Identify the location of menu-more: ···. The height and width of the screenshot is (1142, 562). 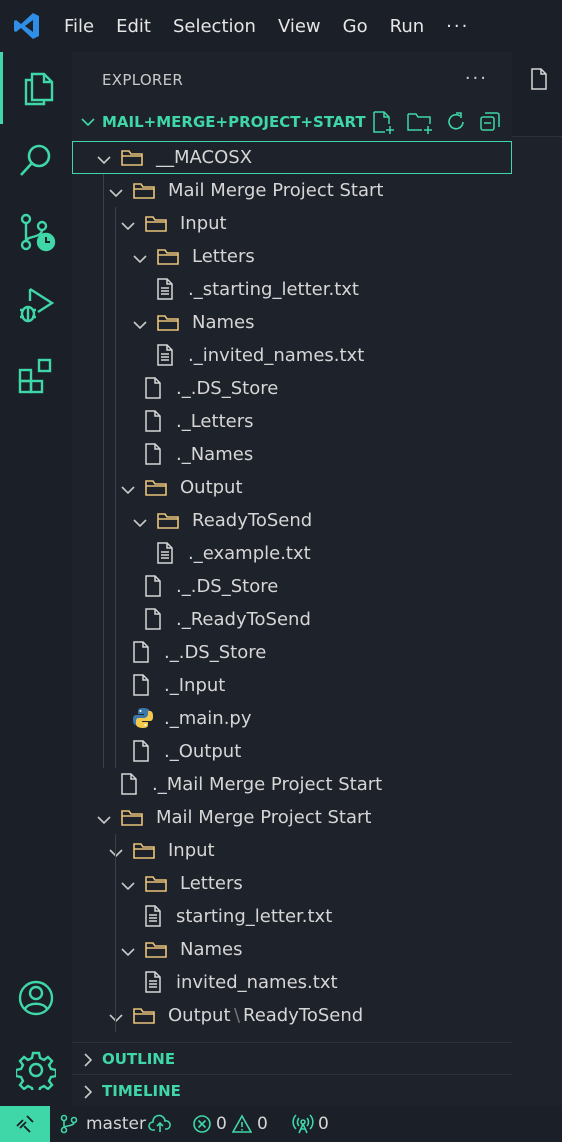
(457, 26).